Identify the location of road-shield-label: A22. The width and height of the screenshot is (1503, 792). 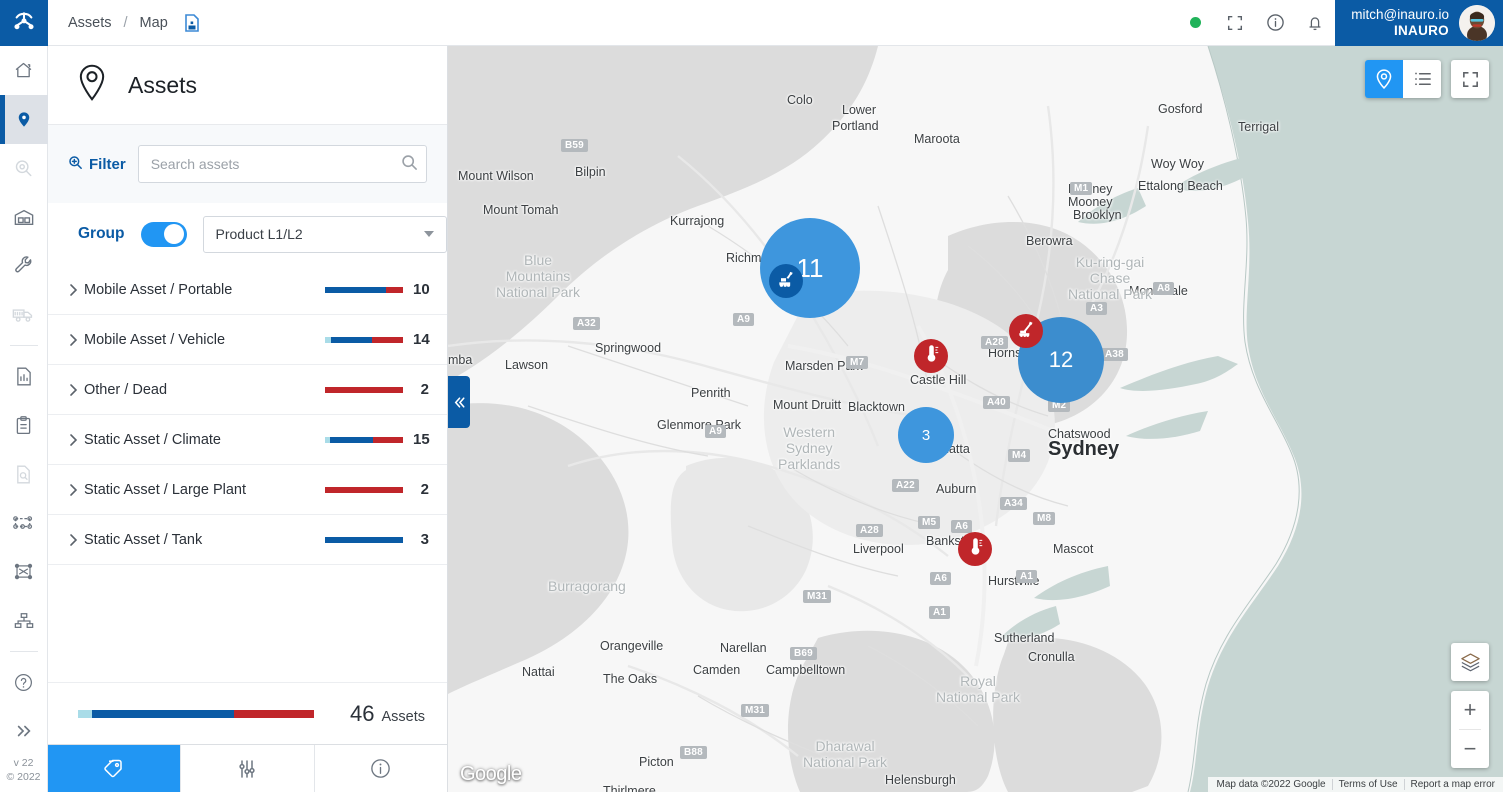
(905, 485).